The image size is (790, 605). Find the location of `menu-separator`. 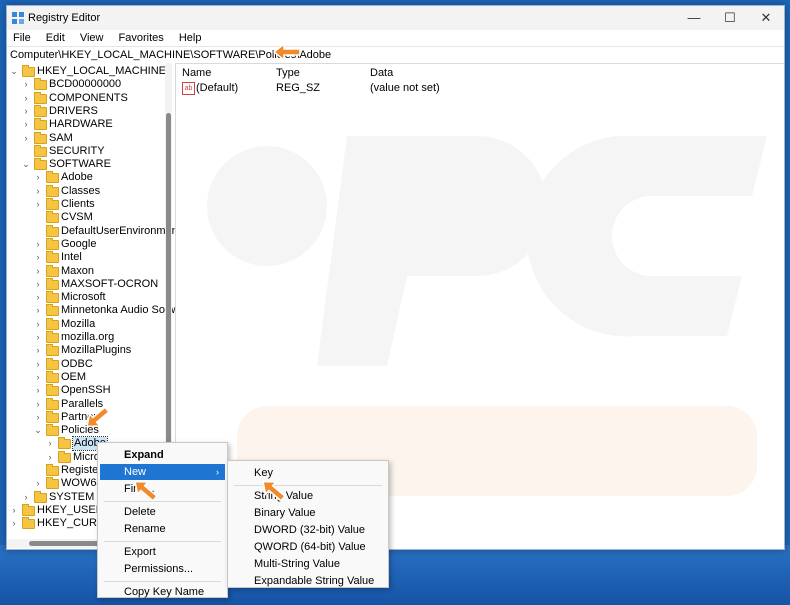

menu-separator is located at coordinates (162, 581).